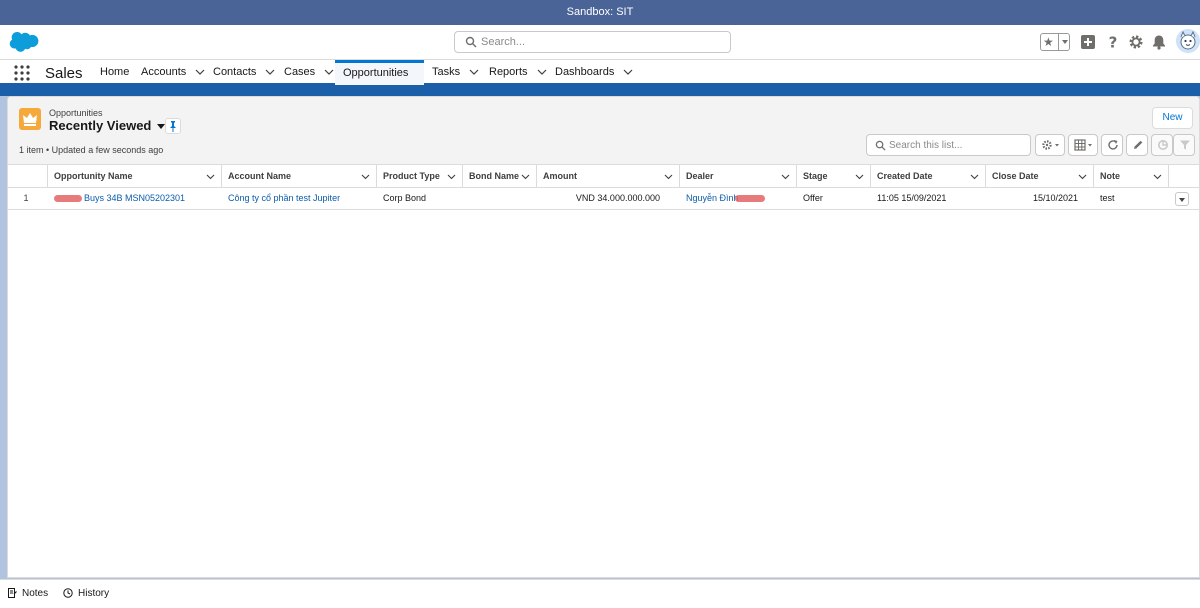 Image resolution: width=1200 pixels, height=608 pixels. Describe the element at coordinates (100, 125) in the screenshot. I see `list-view-name: Recently Viewed` at that location.